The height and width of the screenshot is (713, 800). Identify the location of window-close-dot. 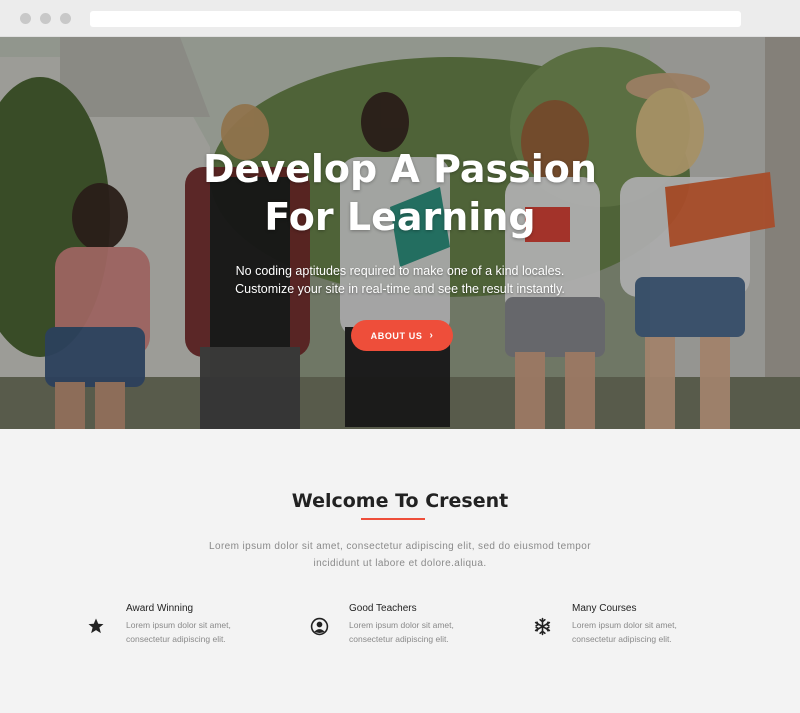
(25, 18).